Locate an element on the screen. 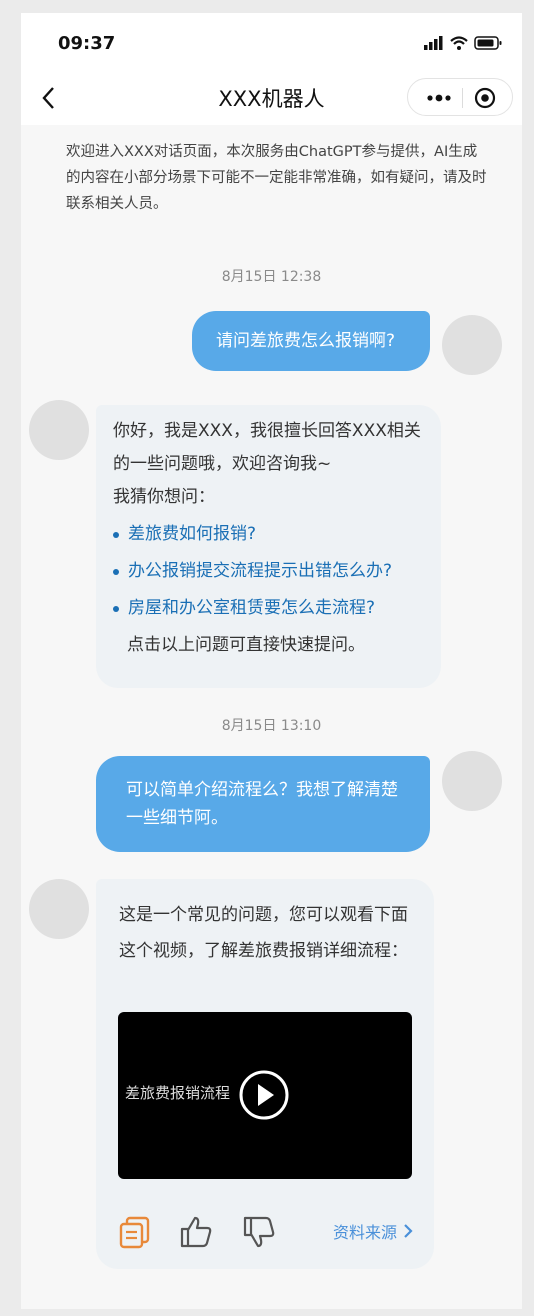  suggestion-item: 房屋和办公室租赁要怎么走流程? is located at coordinates (271, 608).